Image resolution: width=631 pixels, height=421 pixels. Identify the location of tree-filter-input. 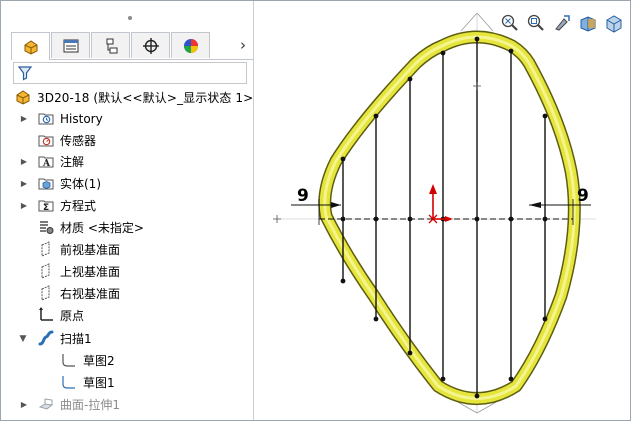
(130, 73).